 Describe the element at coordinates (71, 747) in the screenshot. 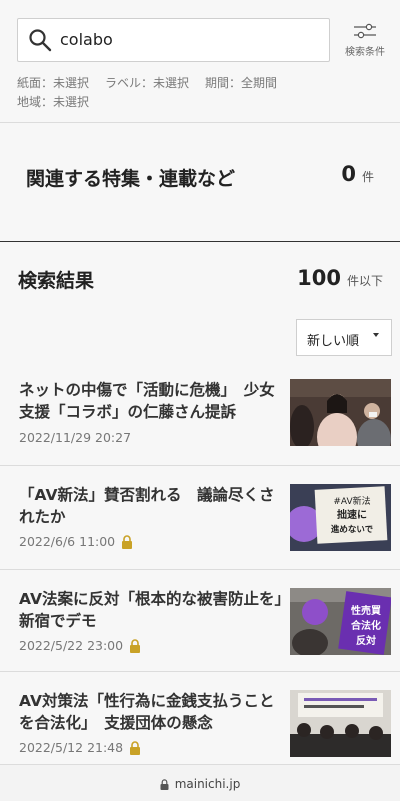

I see `article-date: 2022/5/12 21:48` at that location.